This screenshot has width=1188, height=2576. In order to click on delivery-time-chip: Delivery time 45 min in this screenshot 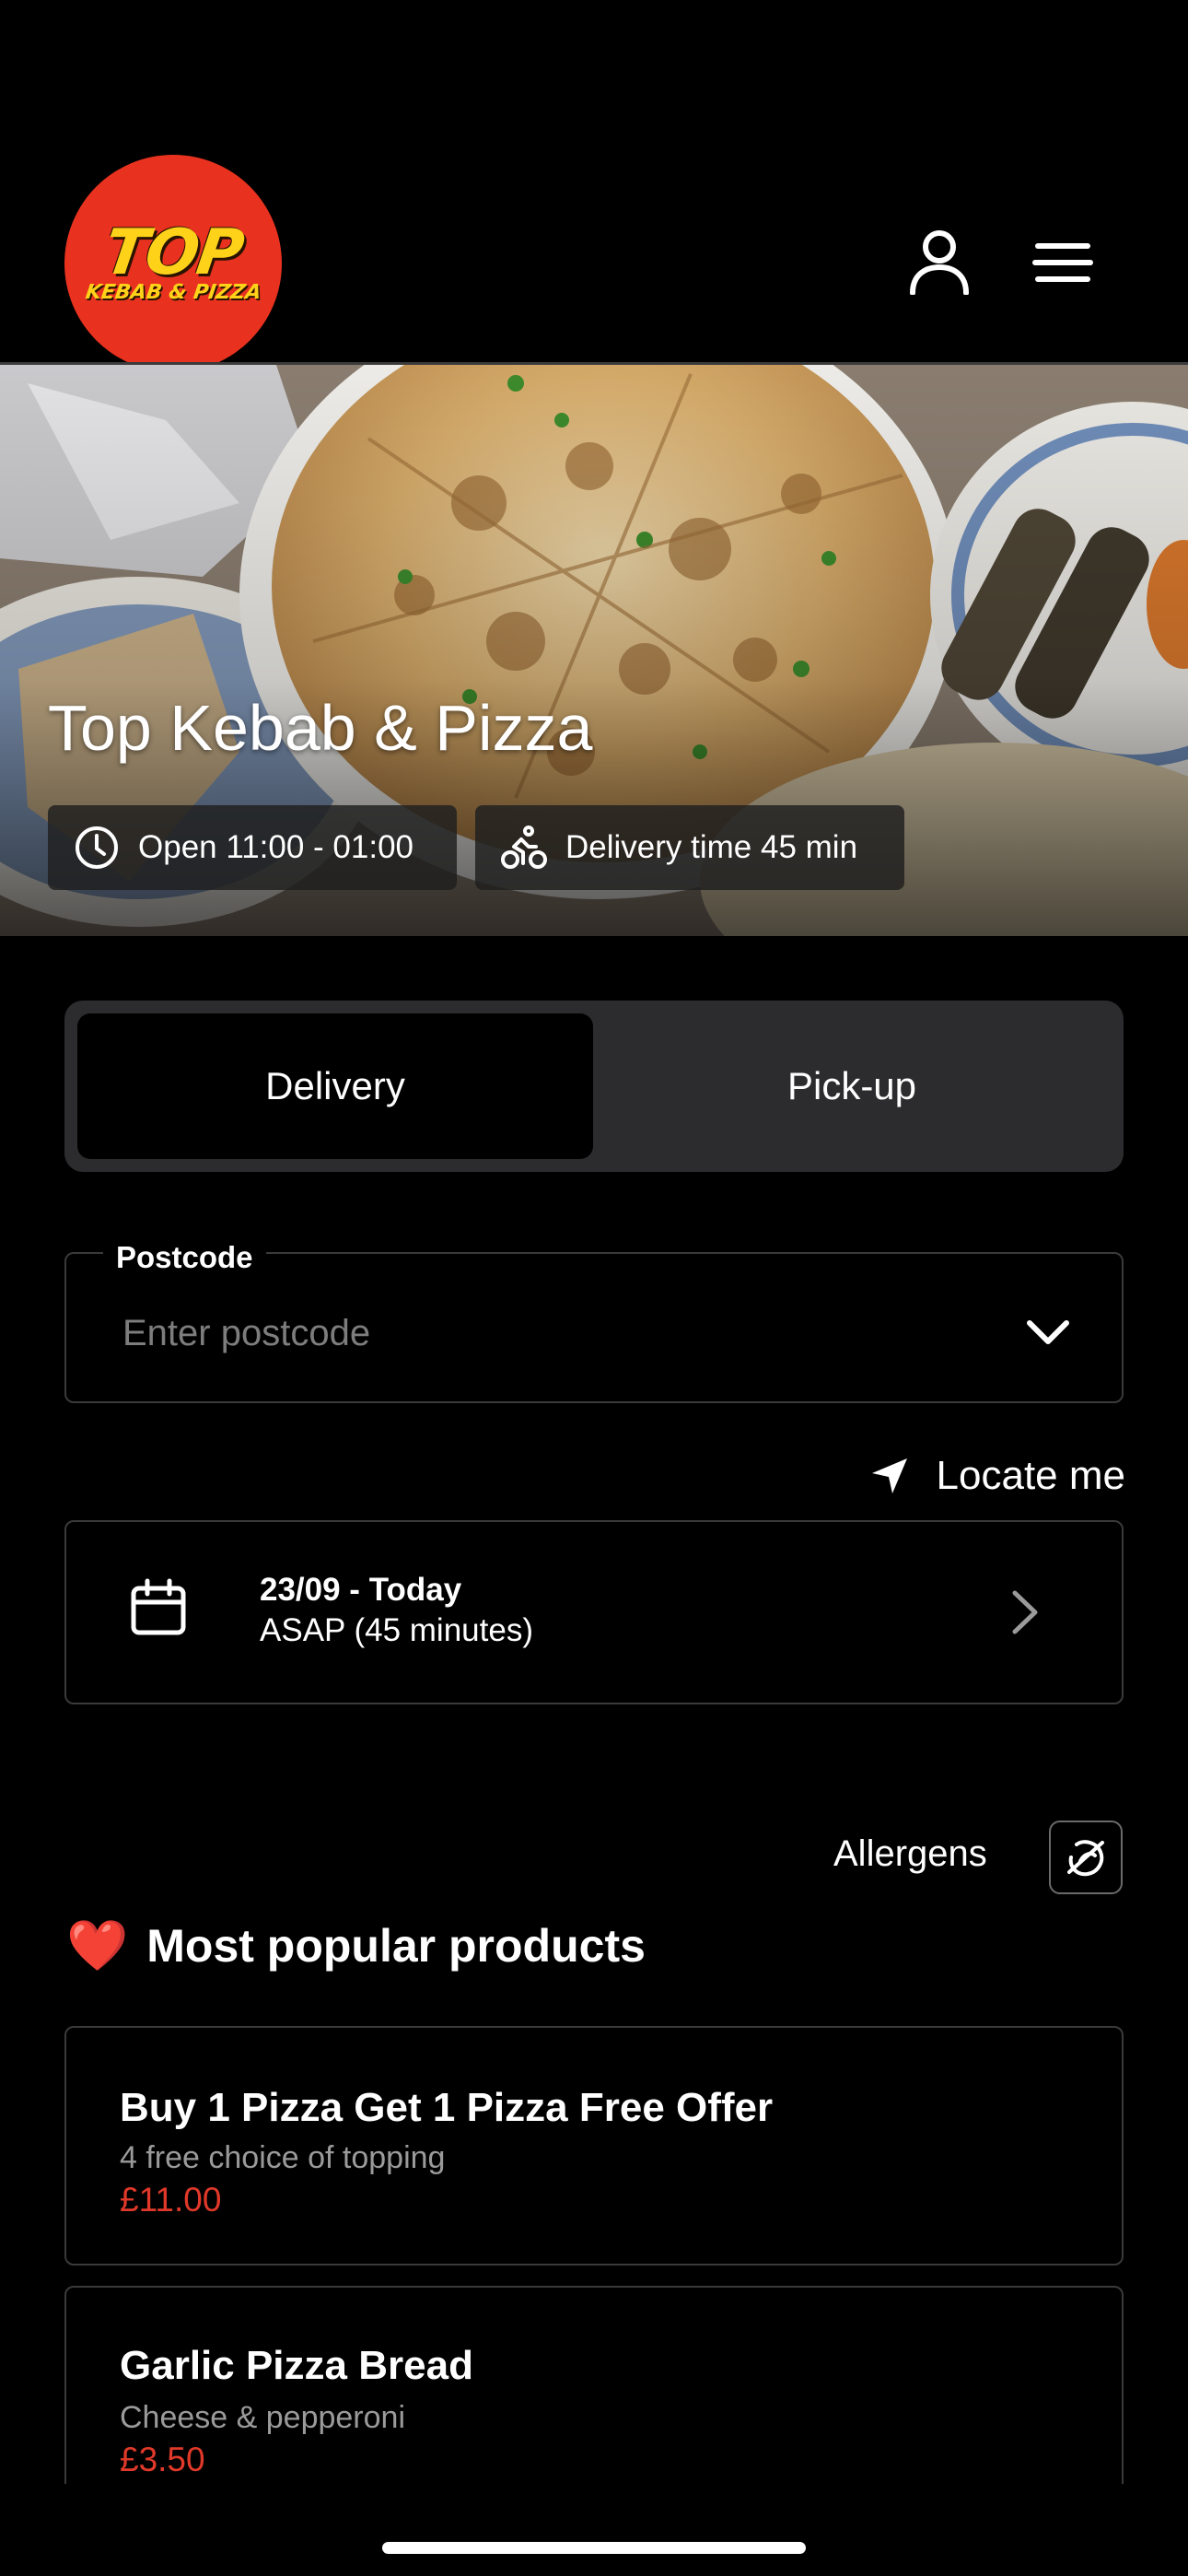, I will do `click(689, 848)`.